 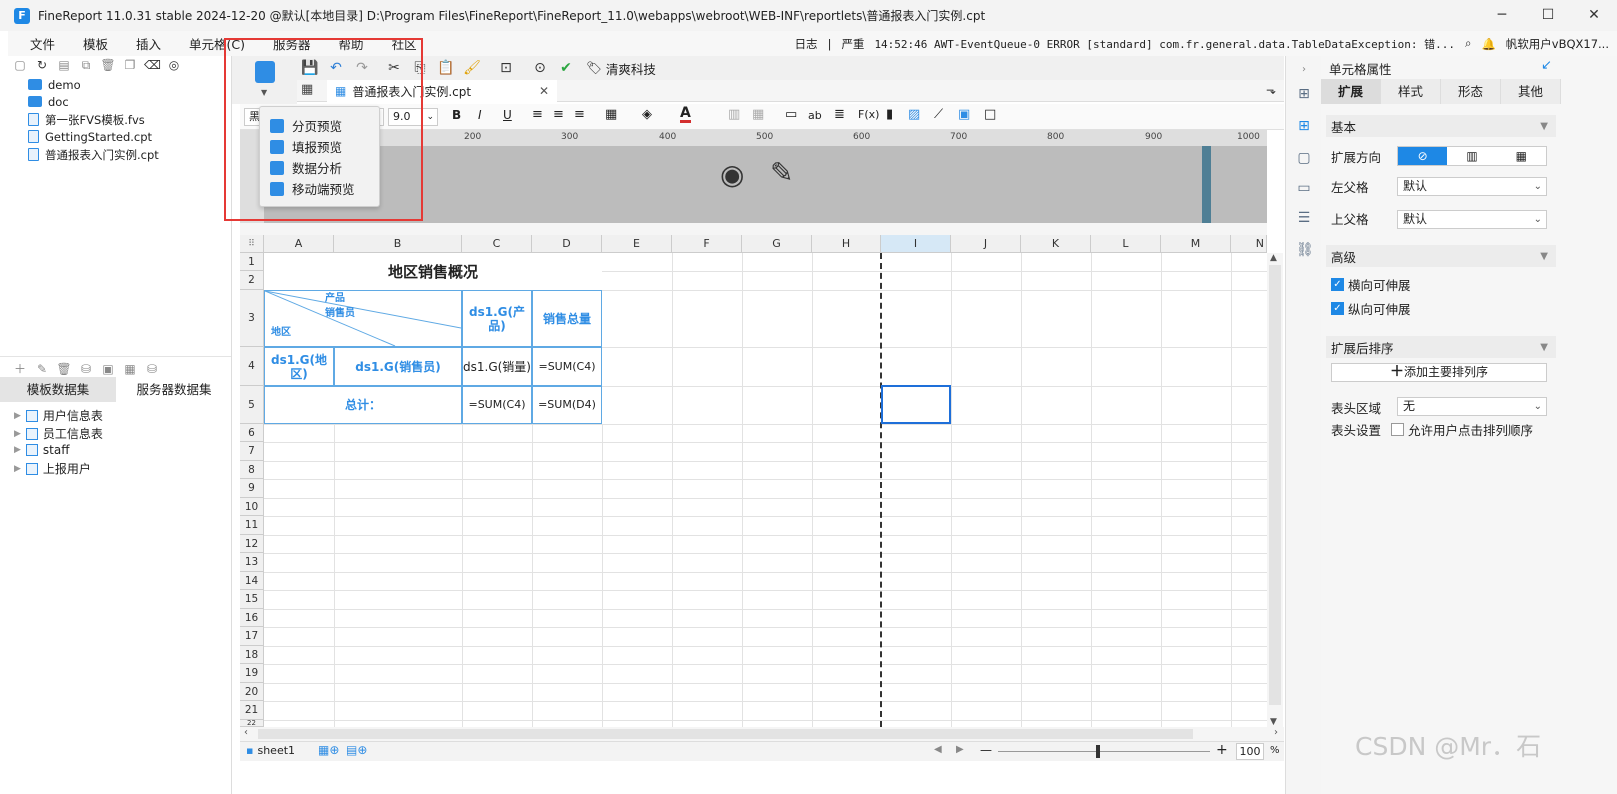 What do you see at coordinates (270, 750) in the screenshot?
I see `sheet-tab: ▪ sheet1` at bounding box center [270, 750].